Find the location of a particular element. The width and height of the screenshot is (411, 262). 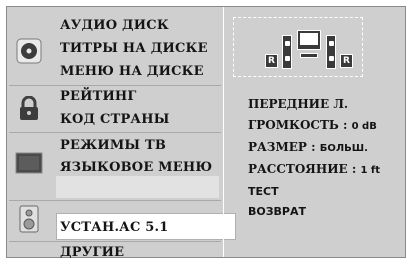

center-speaker-icon is located at coordinates (309, 40).